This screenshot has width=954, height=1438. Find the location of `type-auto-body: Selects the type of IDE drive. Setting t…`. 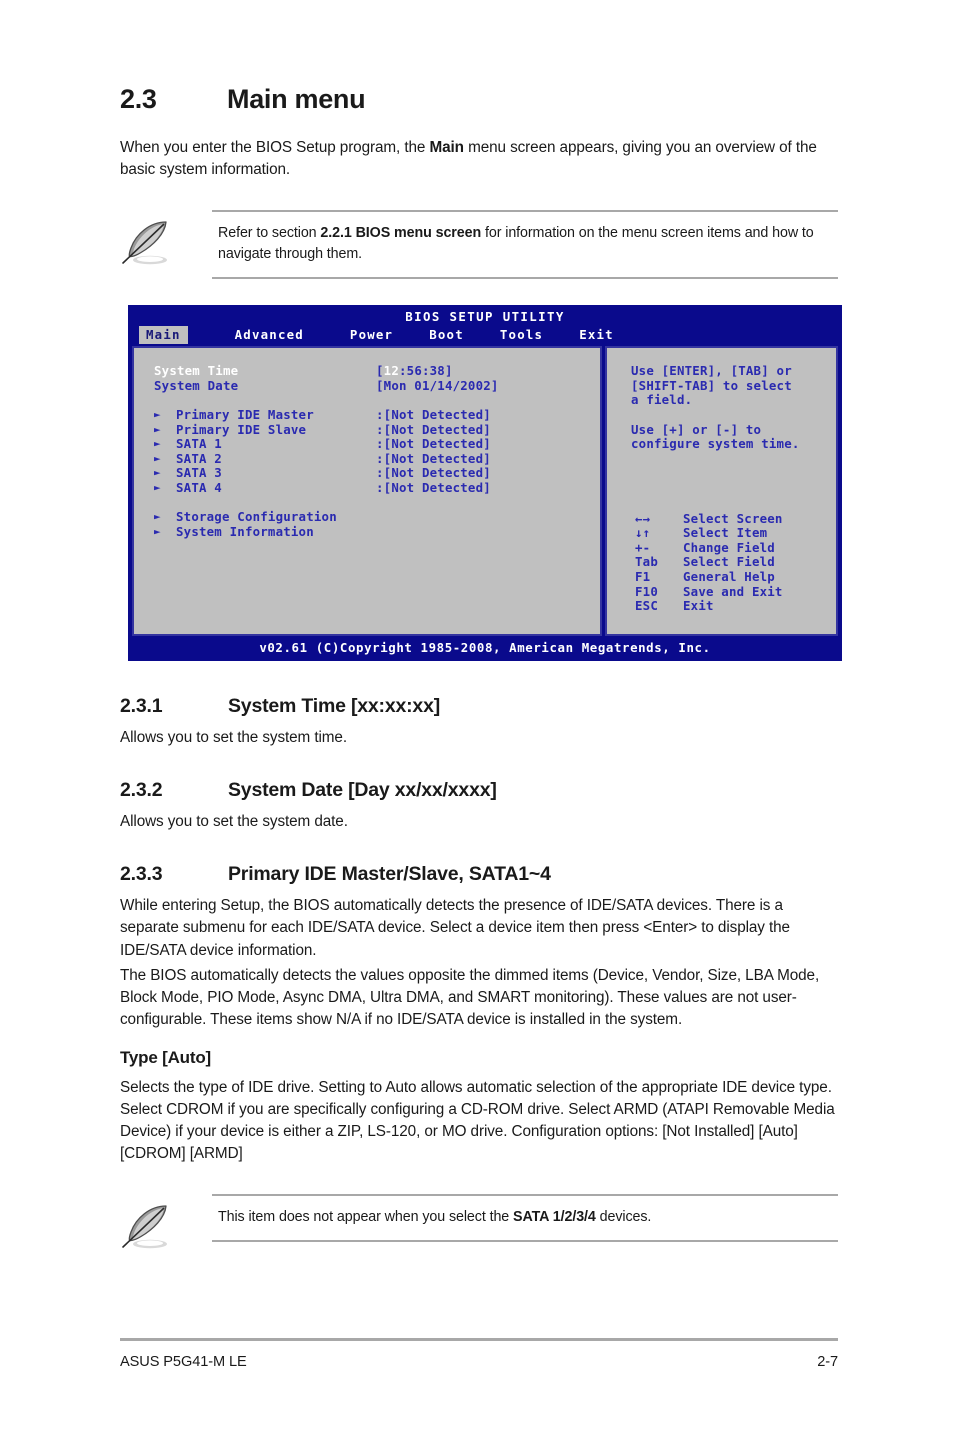

type-auto-body: Selects the type of IDE drive. Setting t… is located at coordinates (477, 1120).